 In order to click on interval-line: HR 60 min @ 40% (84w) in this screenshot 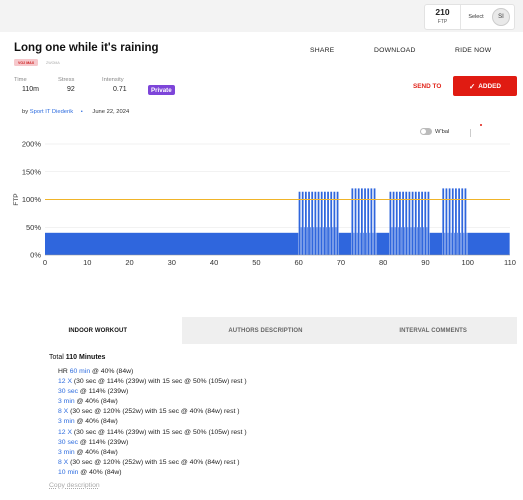, I will do `click(287, 372)`.